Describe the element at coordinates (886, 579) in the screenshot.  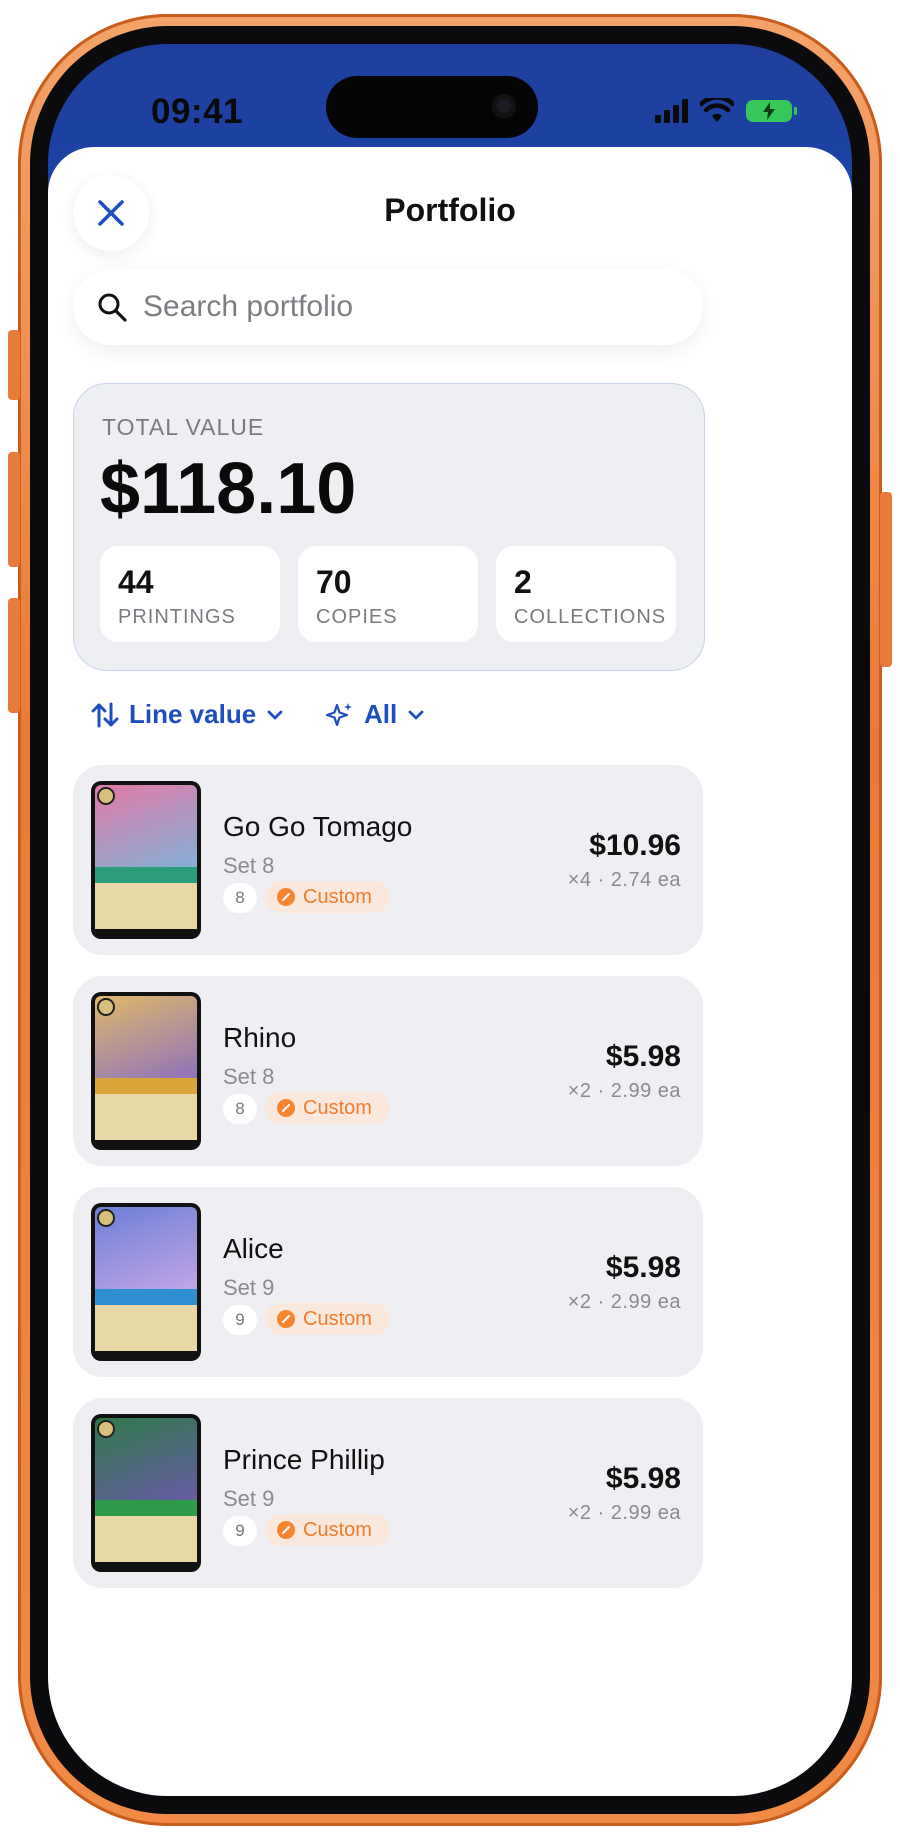
I see `power-button` at that location.